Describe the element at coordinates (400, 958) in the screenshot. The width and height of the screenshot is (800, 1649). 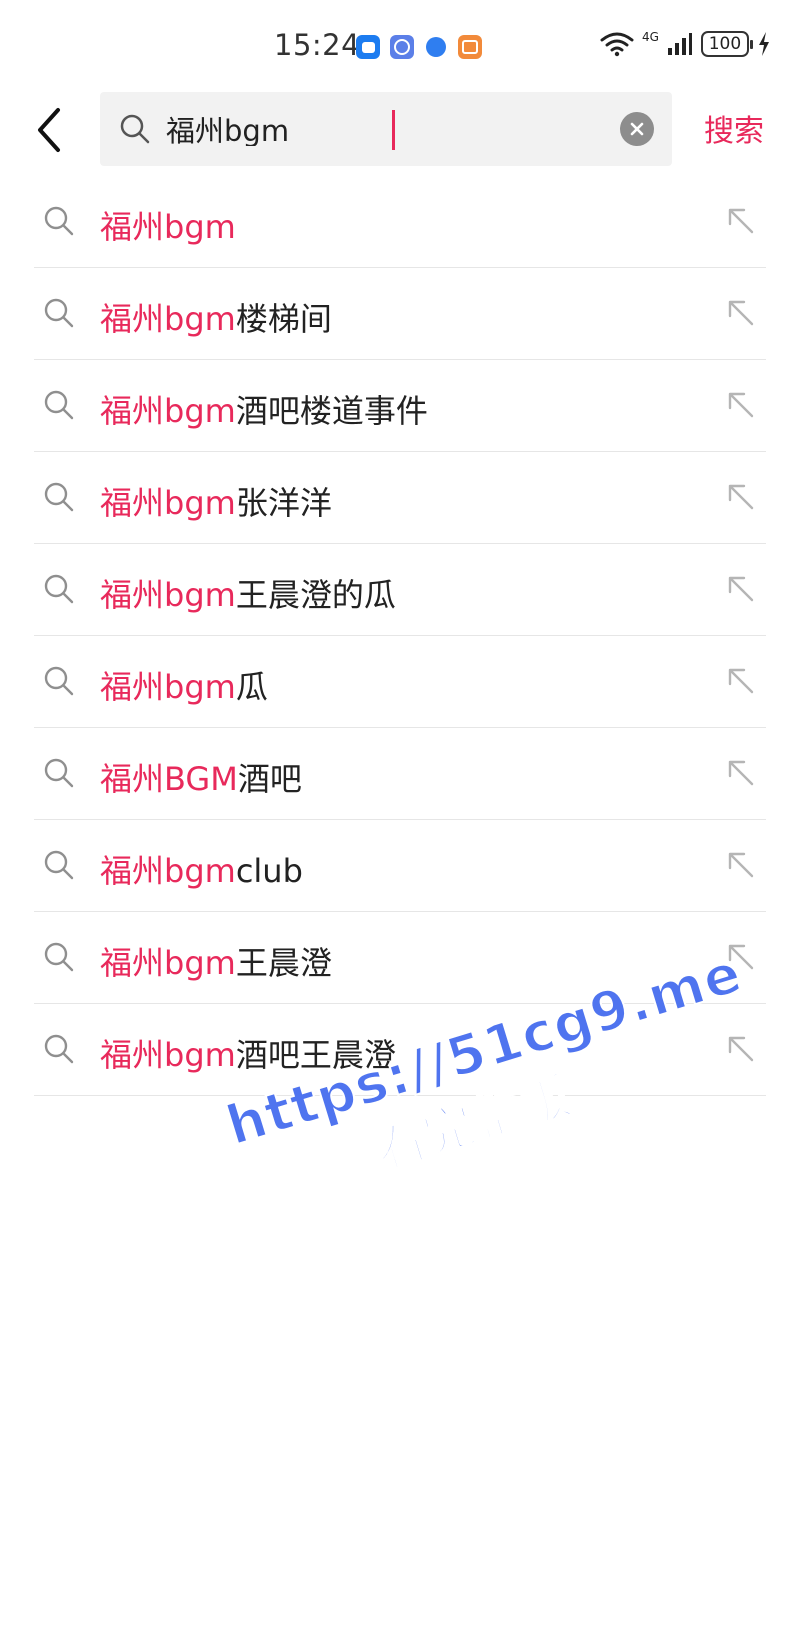
I see `suggestion-item: 福州bgm王晨澄` at that location.